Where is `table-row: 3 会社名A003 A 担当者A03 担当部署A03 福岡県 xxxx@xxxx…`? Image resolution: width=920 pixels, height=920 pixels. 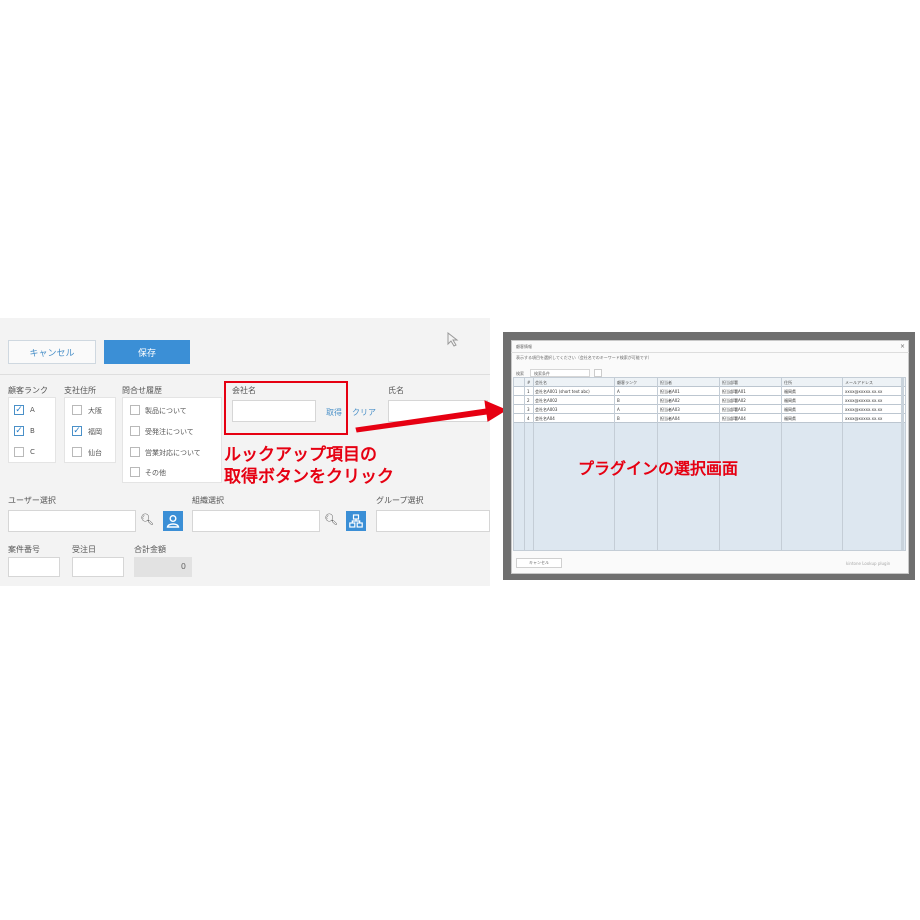 table-row: 3 会社名A003 A 担当者A03 担当部署A03 福岡県 xxxx@xxxx… is located at coordinates (709, 409).